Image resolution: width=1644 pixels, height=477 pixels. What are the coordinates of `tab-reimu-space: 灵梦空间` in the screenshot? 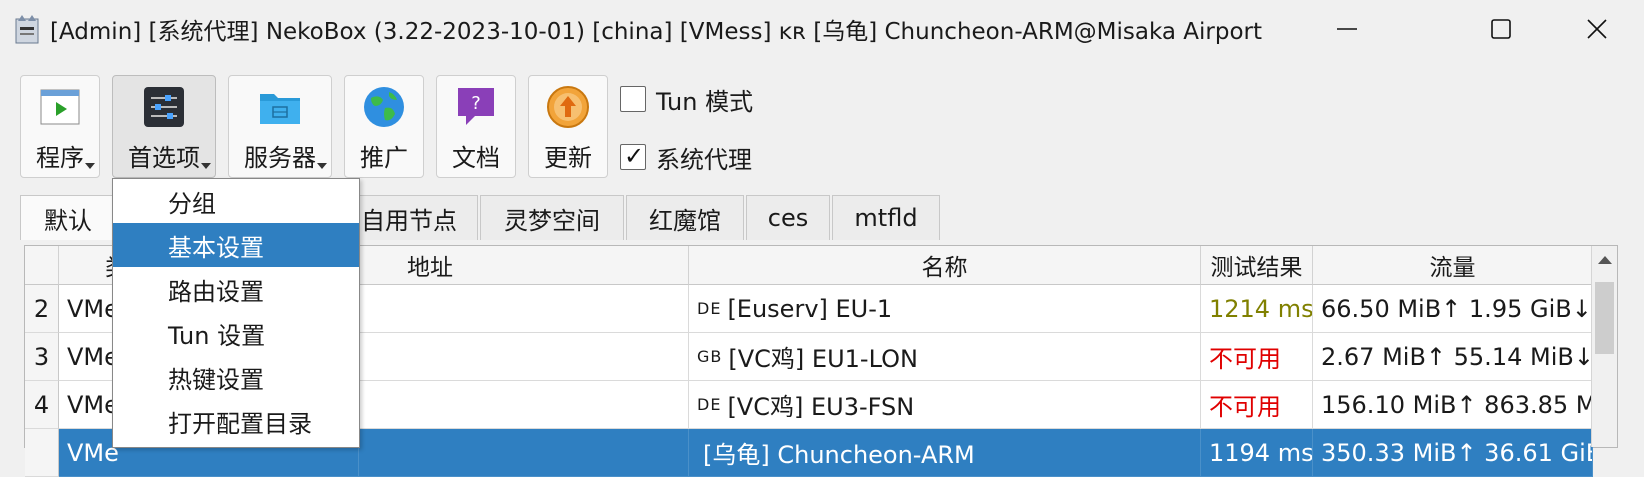 It's located at (552, 217).